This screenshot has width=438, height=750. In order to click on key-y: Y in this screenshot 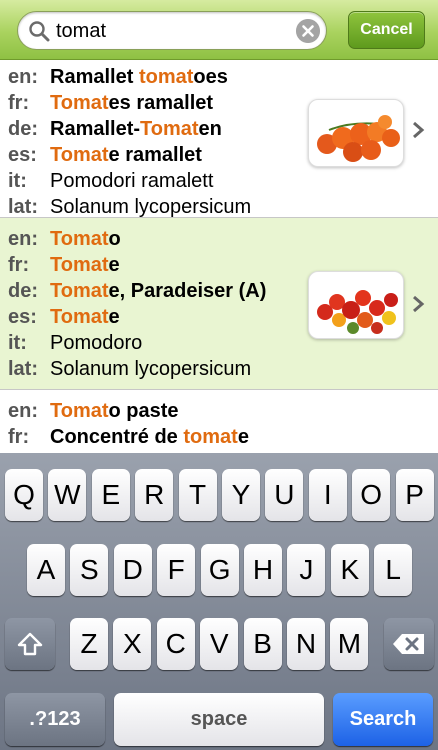, I will do `click(241, 495)`.